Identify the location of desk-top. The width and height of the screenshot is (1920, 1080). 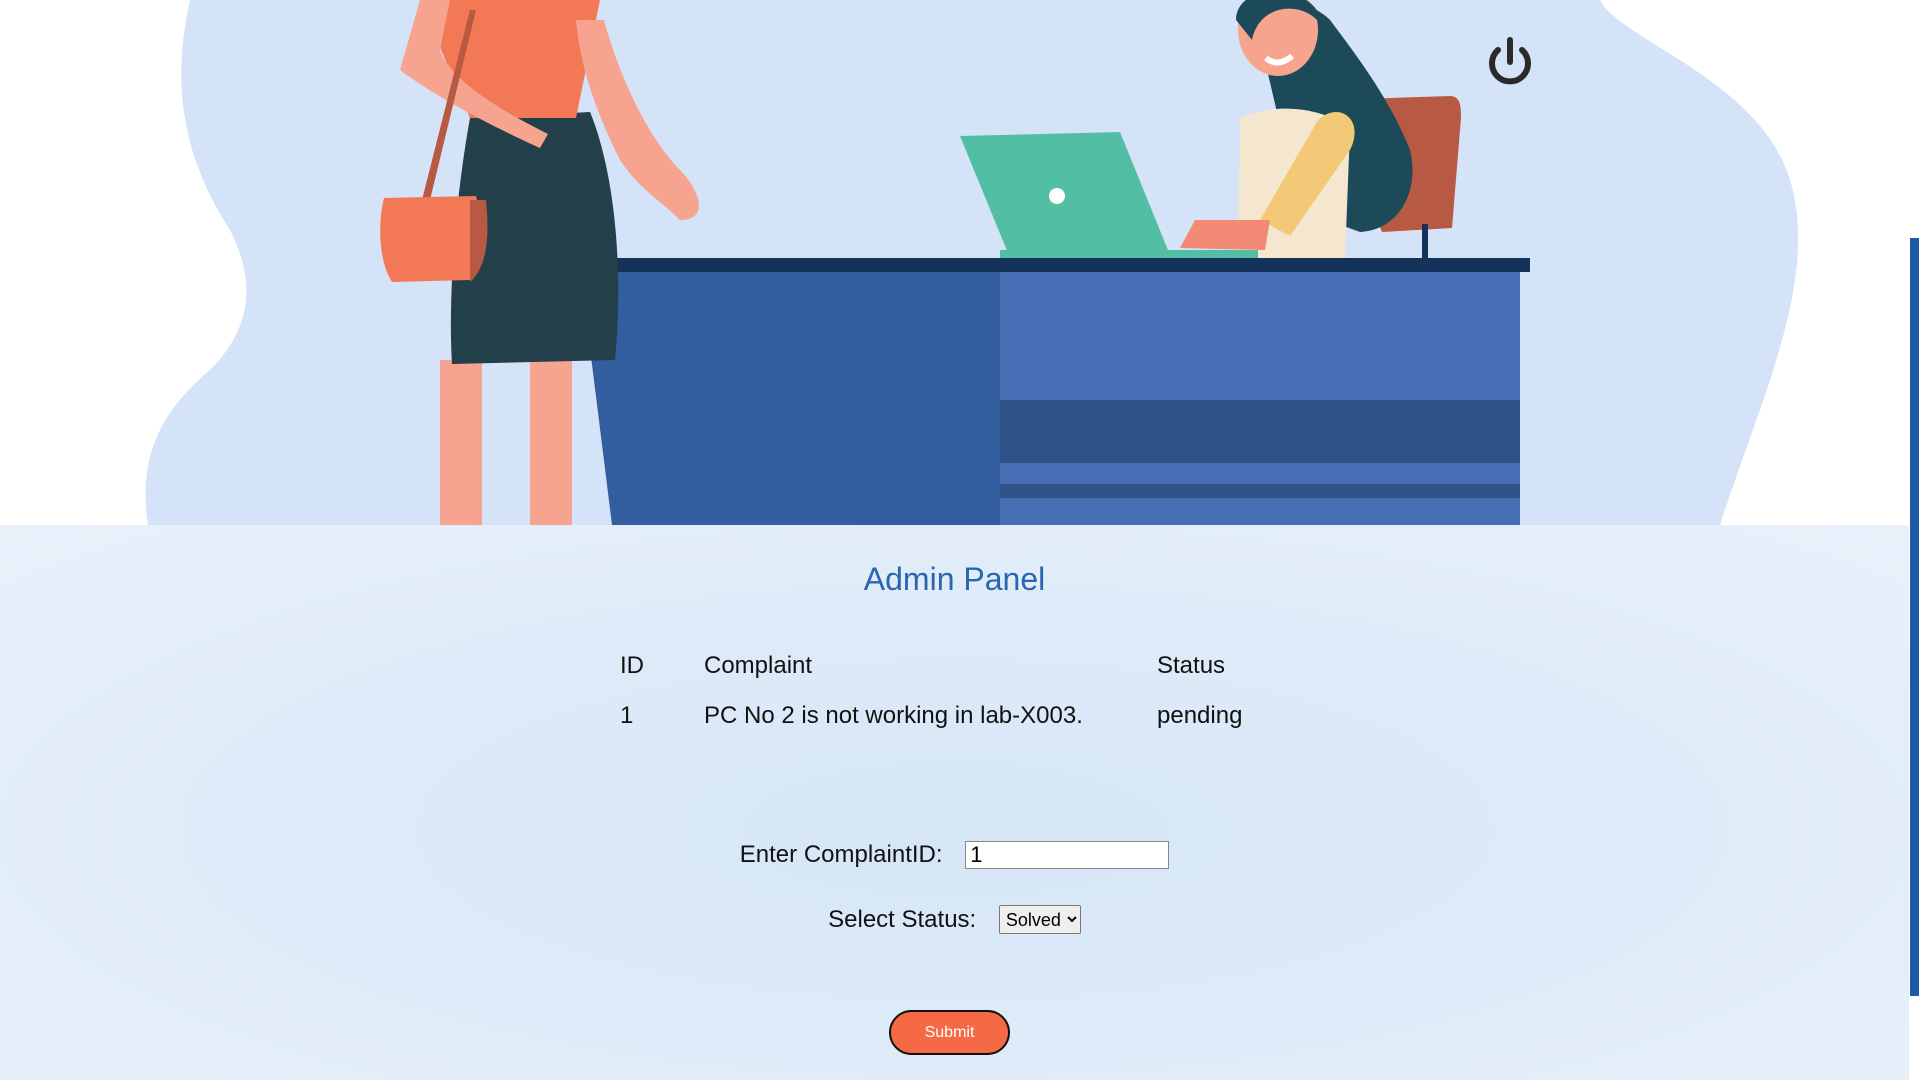
(1060, 265).